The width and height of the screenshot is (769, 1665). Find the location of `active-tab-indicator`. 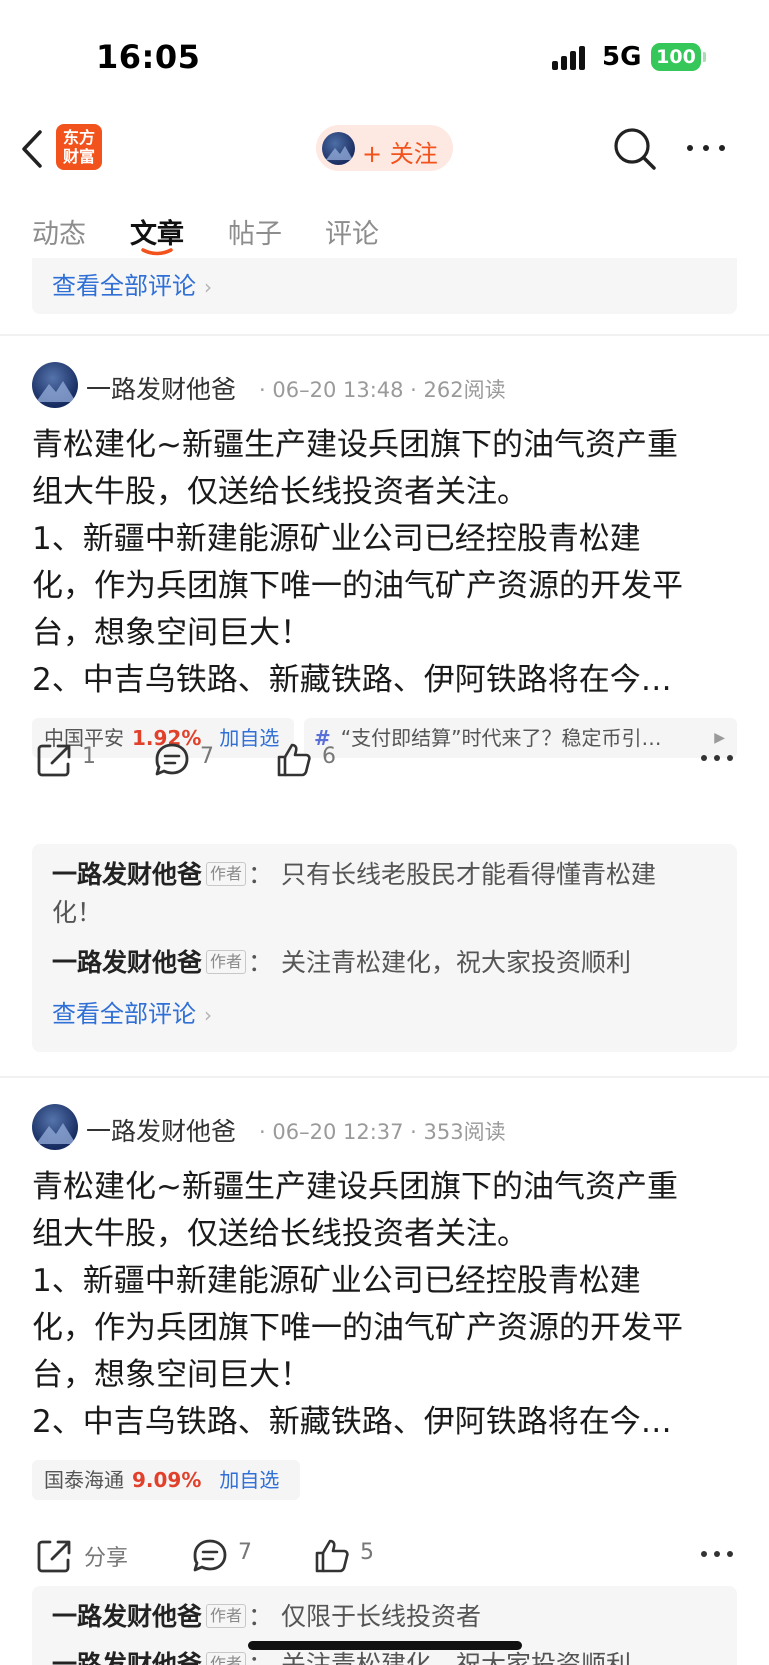

active-tab-indicator is located at coordinates (157, 252).